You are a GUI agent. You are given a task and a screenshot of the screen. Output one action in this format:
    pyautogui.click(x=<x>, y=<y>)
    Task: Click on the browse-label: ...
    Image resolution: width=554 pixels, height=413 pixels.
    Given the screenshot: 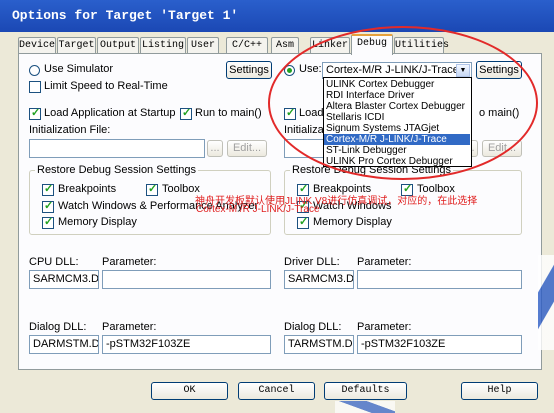 What is the action you would take?
    pyautogui.click(x=215, y=148)
    